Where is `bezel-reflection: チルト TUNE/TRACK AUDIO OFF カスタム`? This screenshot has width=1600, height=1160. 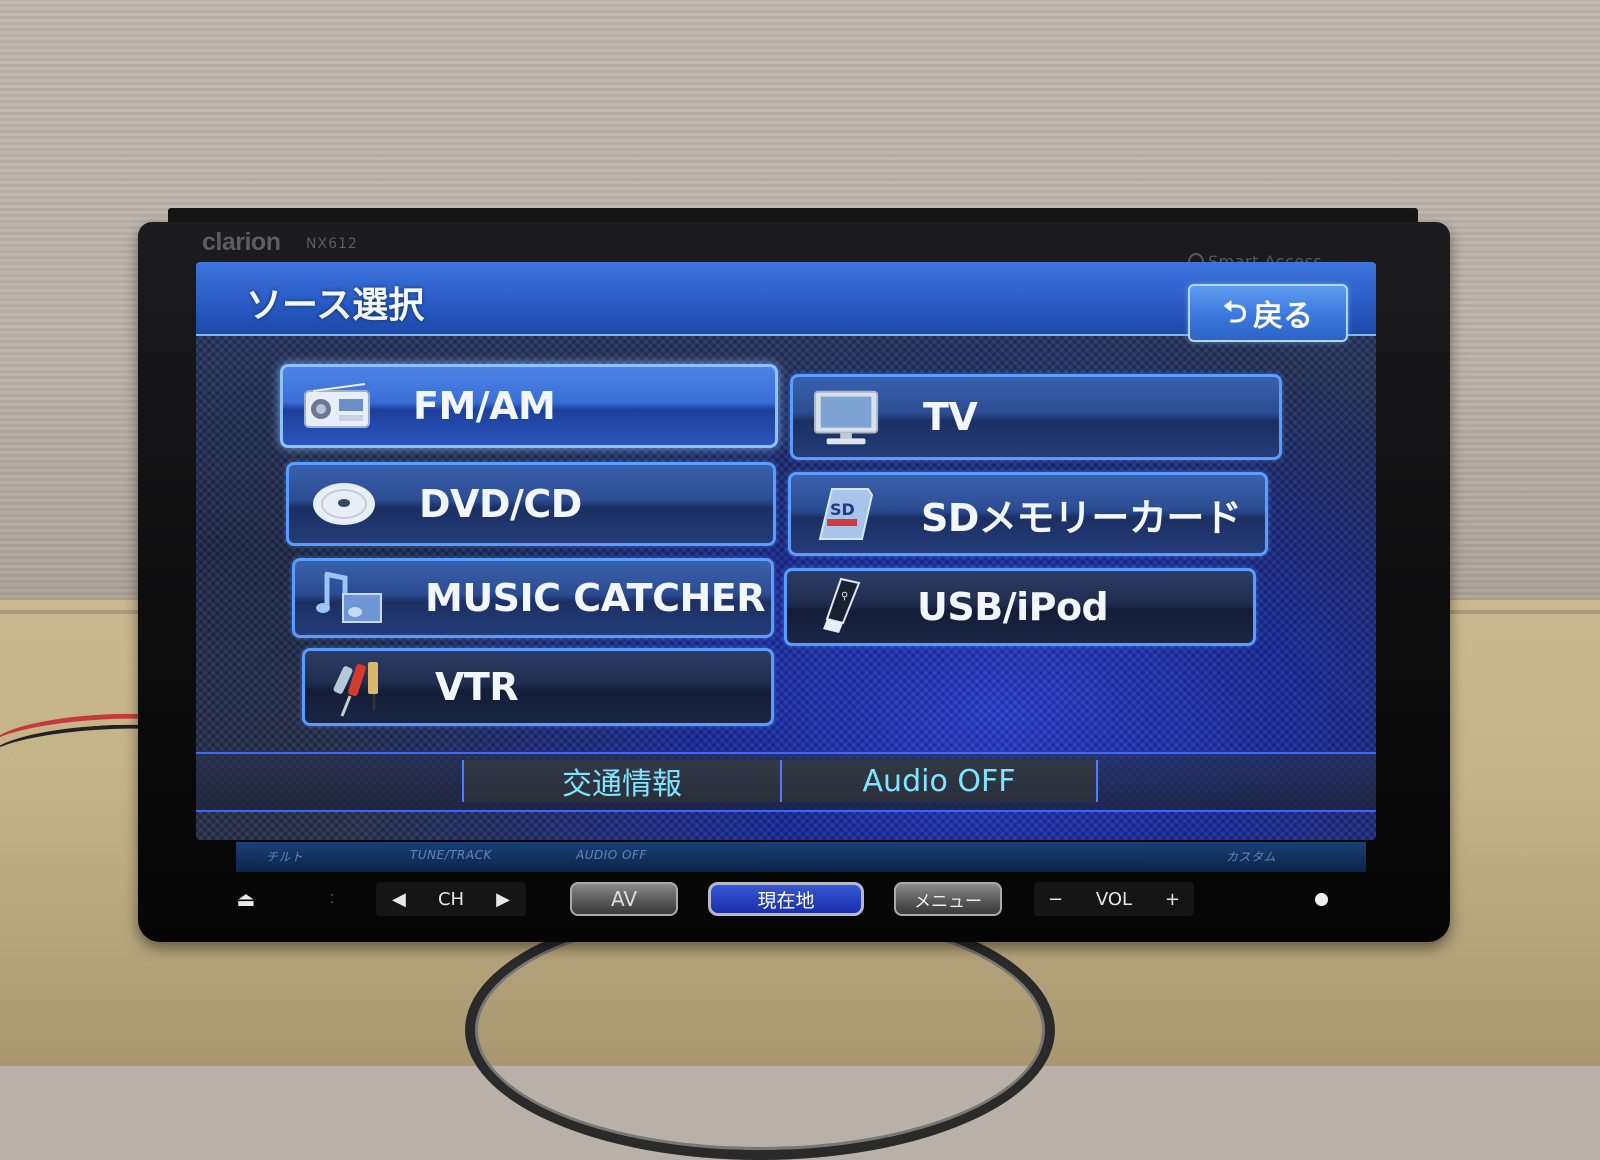
bezel-reflection: チルト TUNE/TRACK AUDIO OFF カスタム is located at coordinates (801, 857).